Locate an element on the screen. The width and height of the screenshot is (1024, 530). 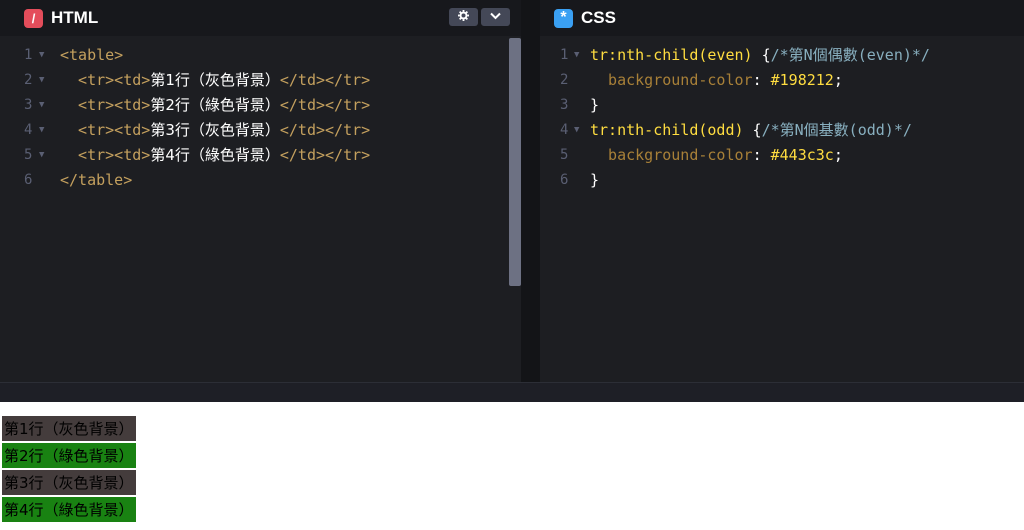
code-token: <table> is located at coordinates (92, 55).